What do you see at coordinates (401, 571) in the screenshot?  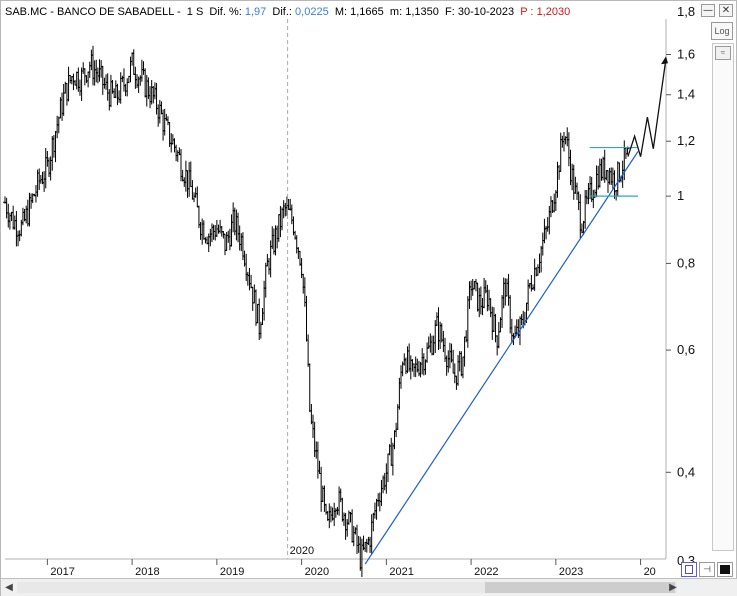 I see `x-tick-label: 2021` at bounding box center [401, 571].